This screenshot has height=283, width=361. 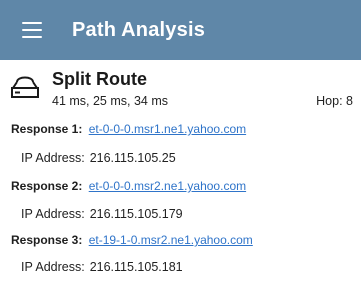 What do you see at coordinates (171, 240) in the screenshot?
I see `response-host-link: et-19-1-0.msr2.ne1.yahoo.com` at bounding box center [171, 240].